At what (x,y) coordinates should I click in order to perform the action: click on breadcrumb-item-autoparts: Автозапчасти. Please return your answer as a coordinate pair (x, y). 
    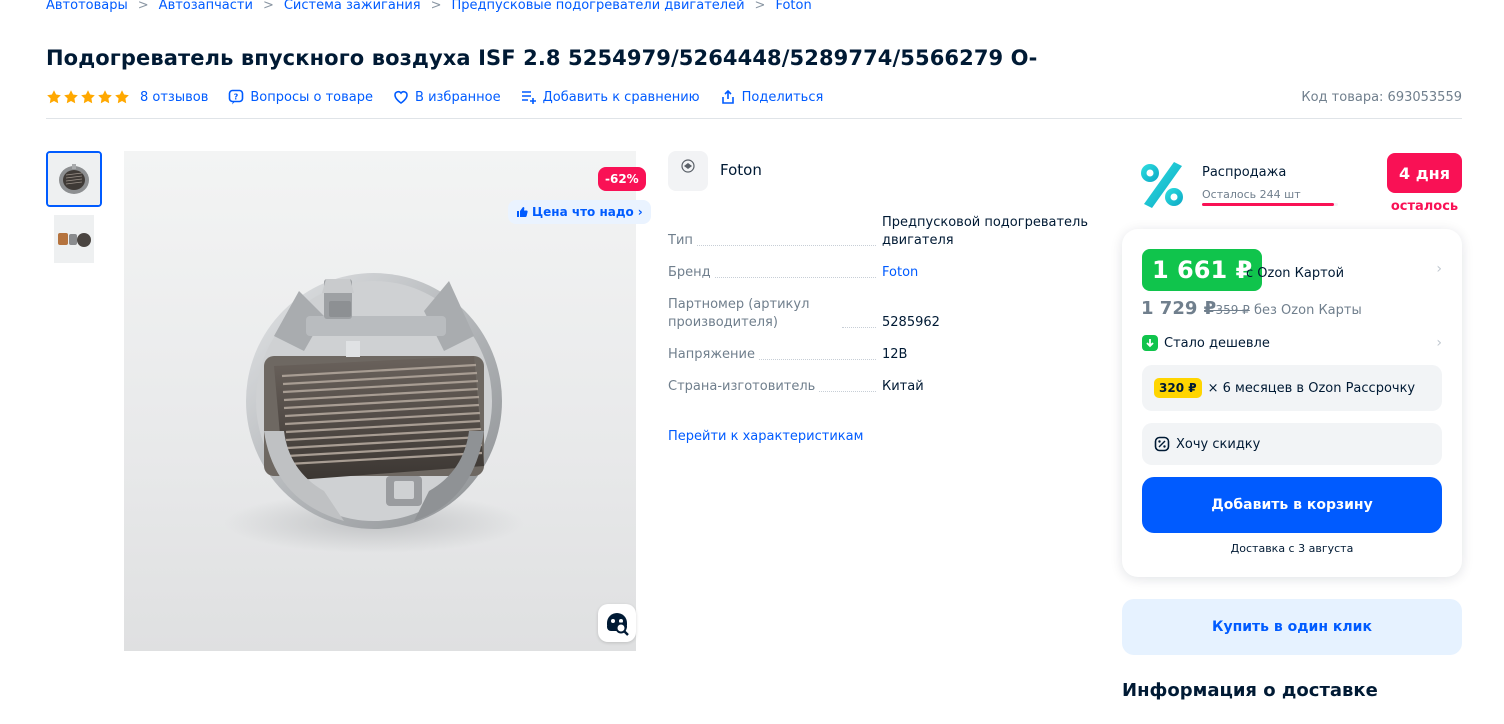
    Looking at the image, I should click on (206, 6).